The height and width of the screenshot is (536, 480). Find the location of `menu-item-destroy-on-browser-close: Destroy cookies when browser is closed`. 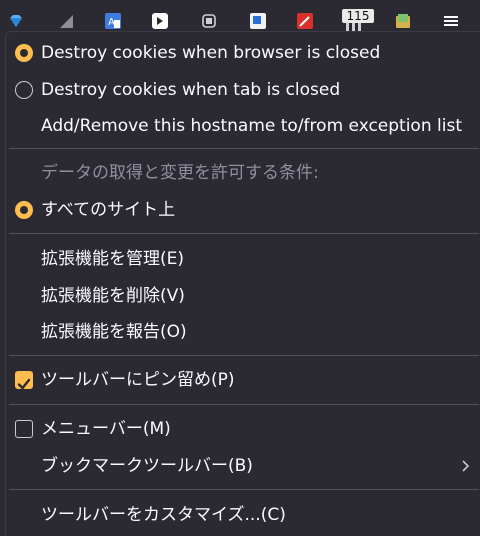

menu-item-destroy-on-browser-close: Destroy cookies when browser is closed is located at coordinates (242, 53).